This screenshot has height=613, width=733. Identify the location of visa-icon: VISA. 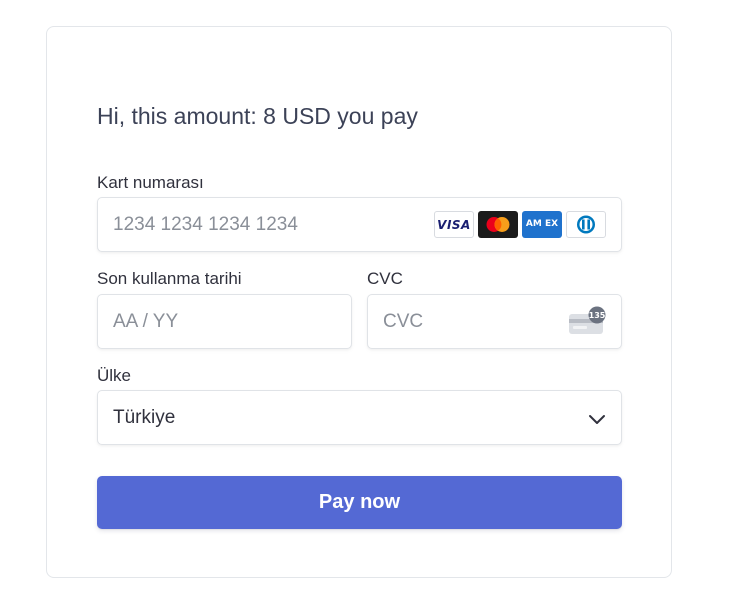
(454, 224).